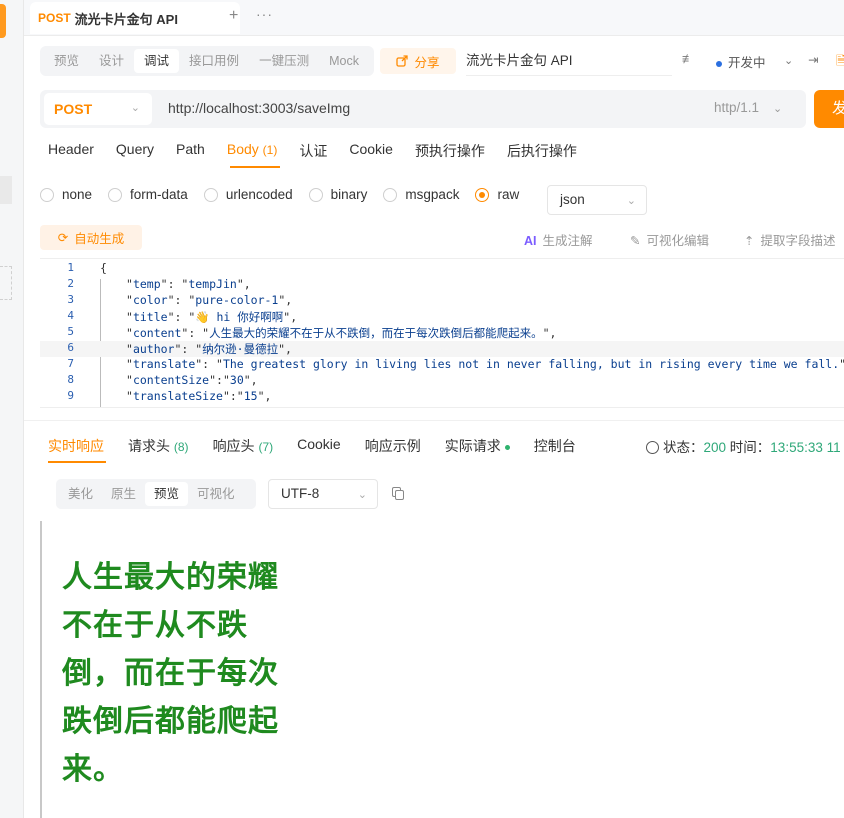 This screenshot has height=818, width=844. I want to click on mode-design: 设计, so click(111, 61).